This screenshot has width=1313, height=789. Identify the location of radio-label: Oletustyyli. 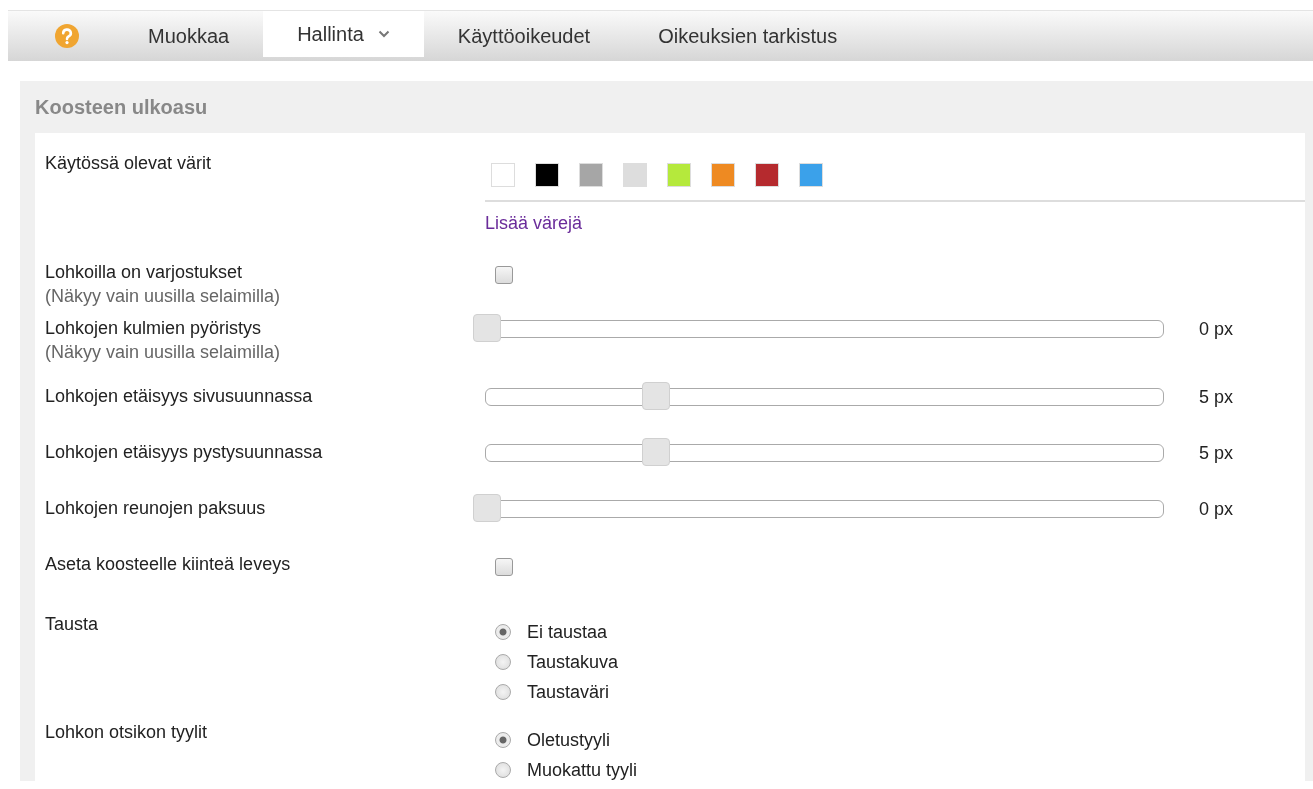
(569, 740).